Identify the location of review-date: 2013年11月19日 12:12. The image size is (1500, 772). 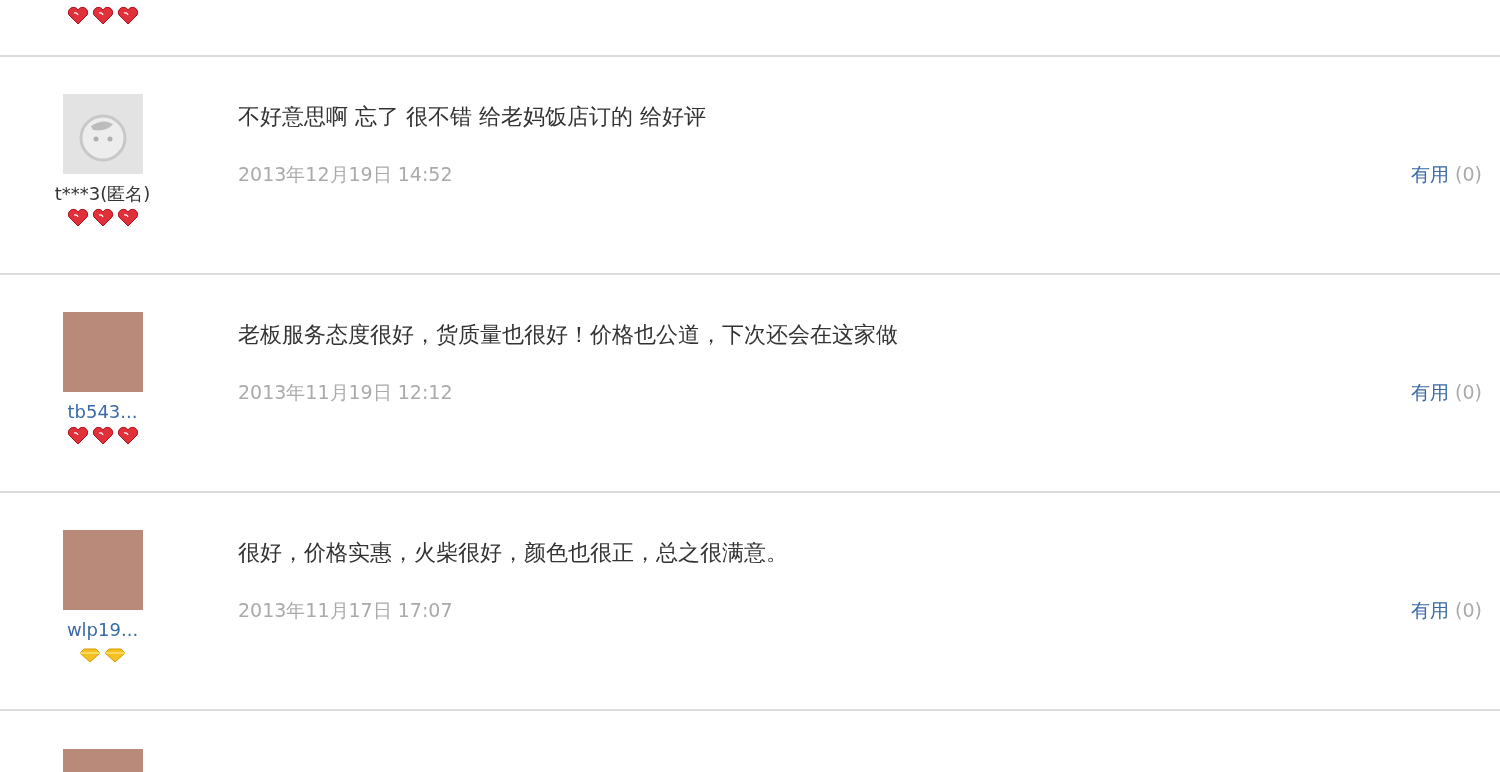
(345, 392).